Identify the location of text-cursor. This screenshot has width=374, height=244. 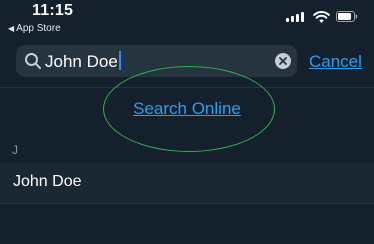
(119, 60).